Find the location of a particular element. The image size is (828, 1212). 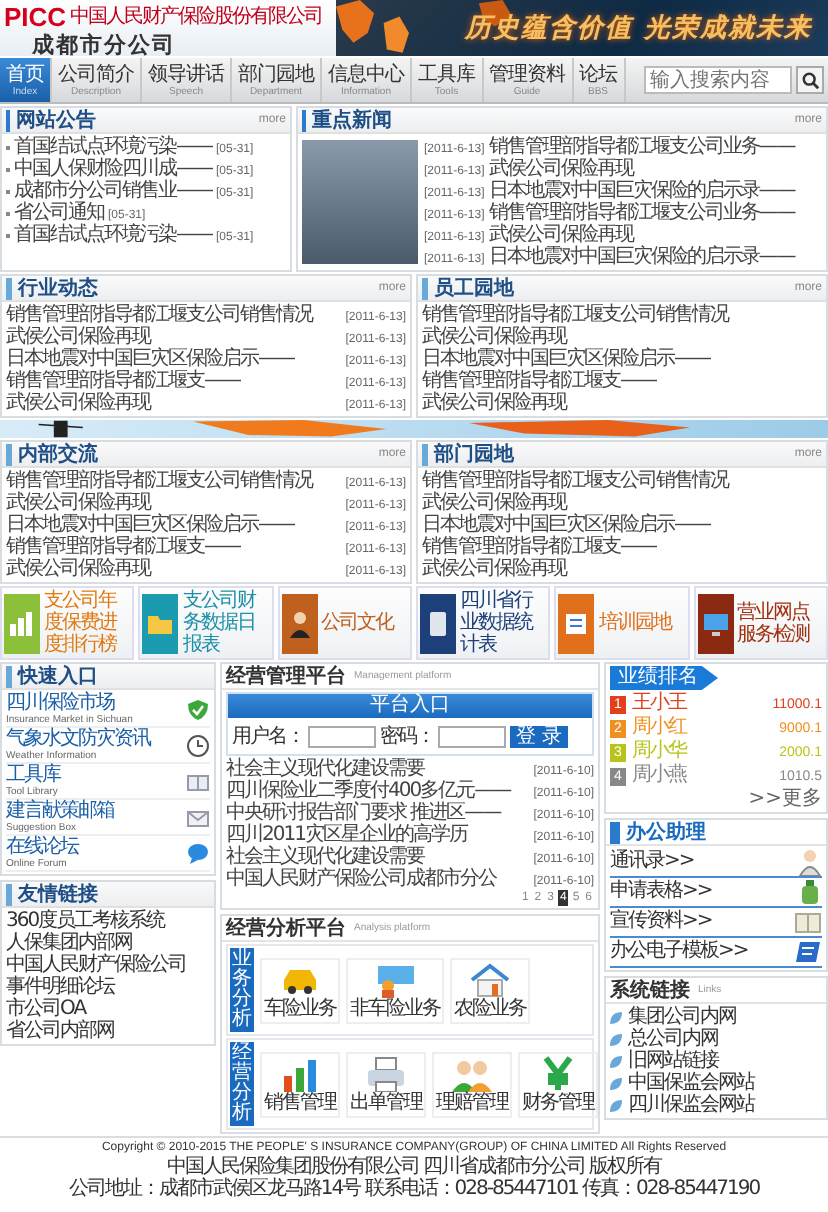

friend-link: 中国人民财产保险公司 is located at coordinates (108, 965).